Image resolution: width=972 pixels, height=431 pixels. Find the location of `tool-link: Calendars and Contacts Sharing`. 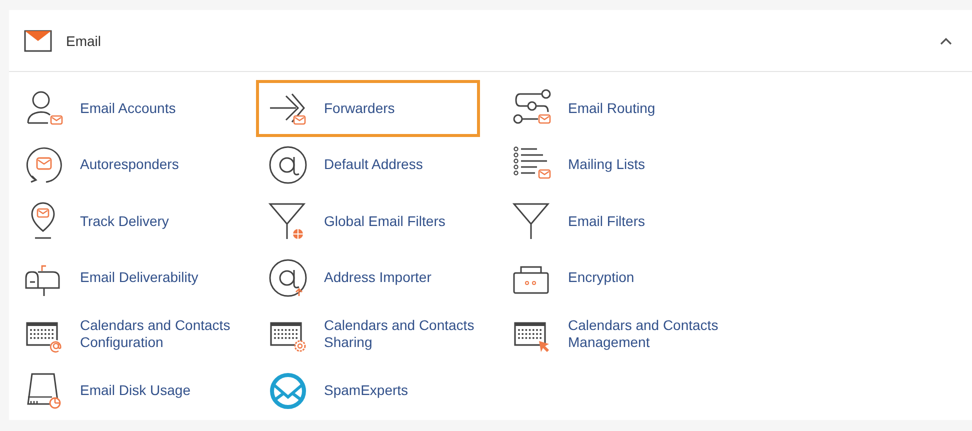

tool-link: Calendars and Contacts Sharing is located at coordinates (368, 334).